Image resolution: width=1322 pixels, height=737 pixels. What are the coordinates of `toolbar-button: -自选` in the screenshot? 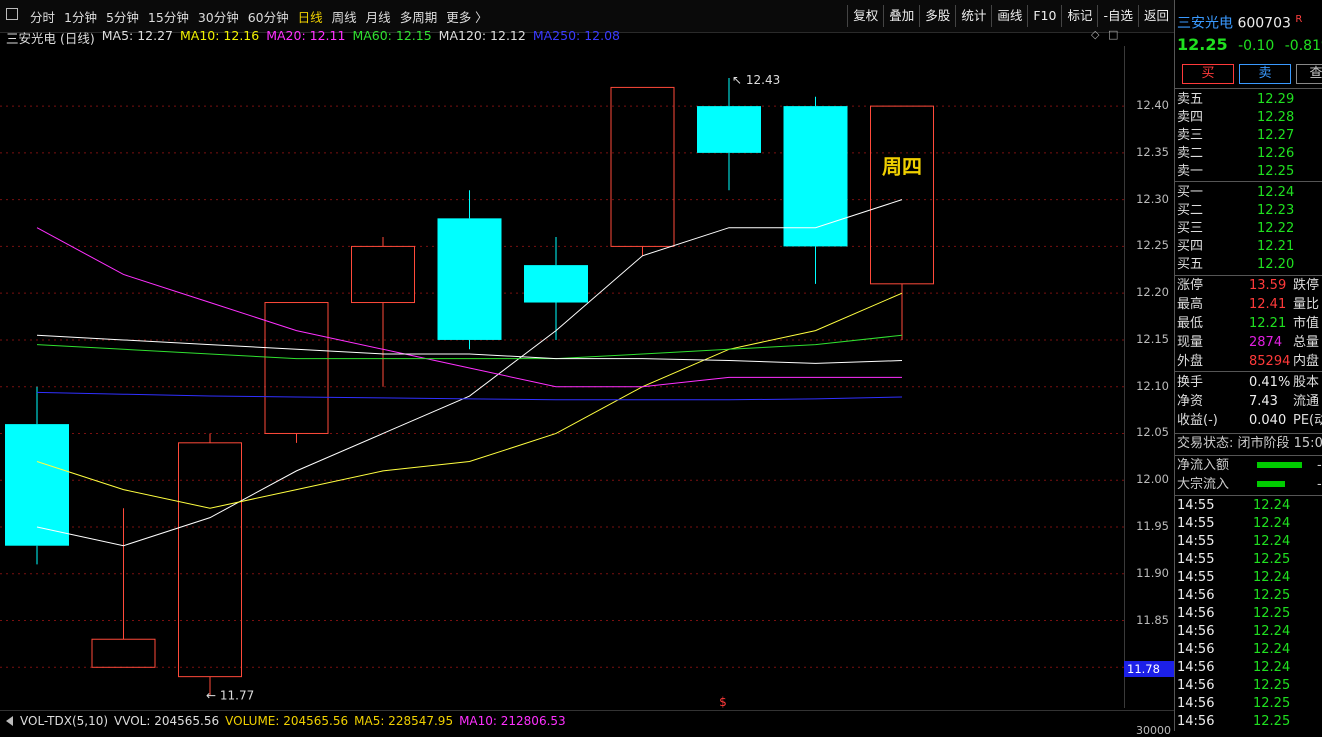 It's located at (1117, 16).